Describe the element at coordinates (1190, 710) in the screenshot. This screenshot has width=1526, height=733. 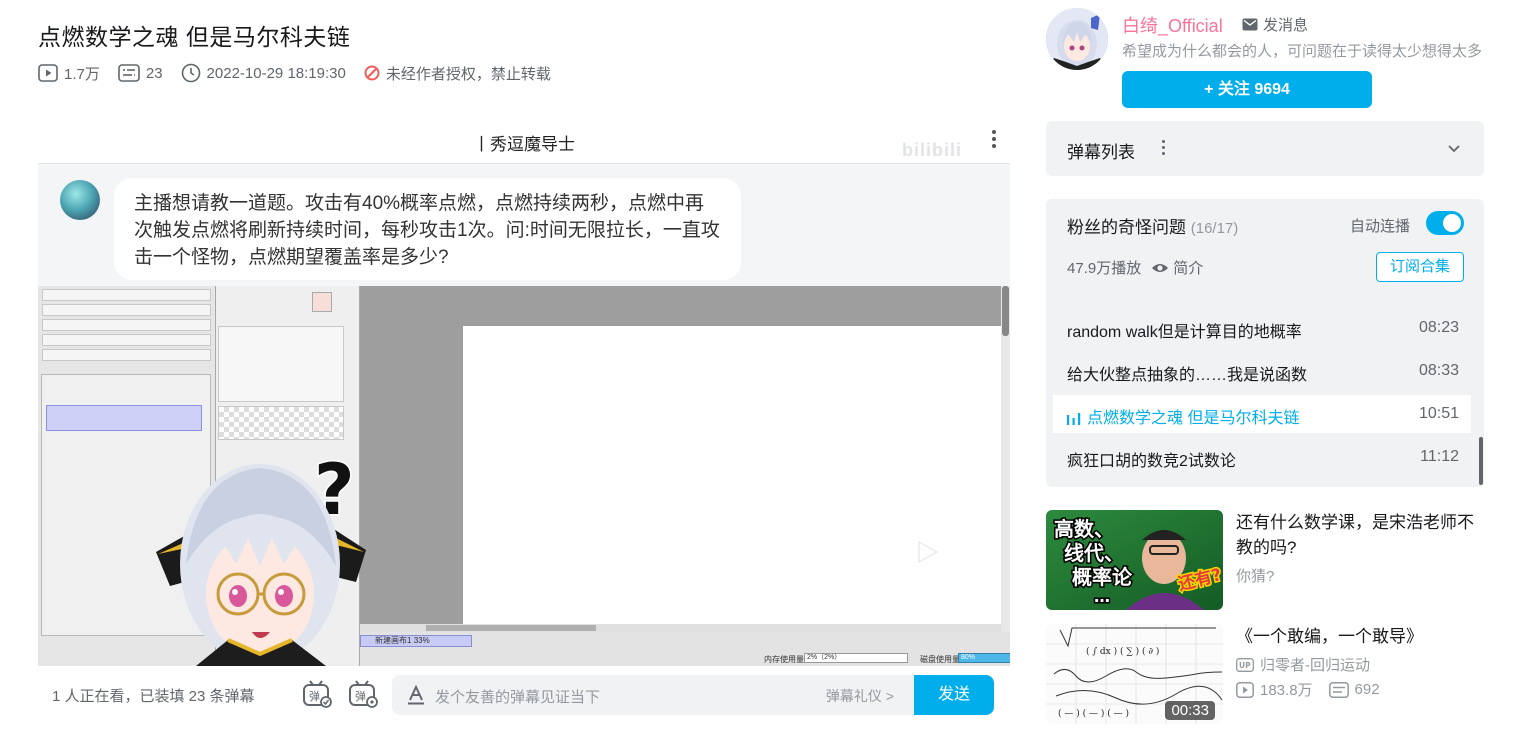
I see `video-duration-badge: 00:33` at that location.